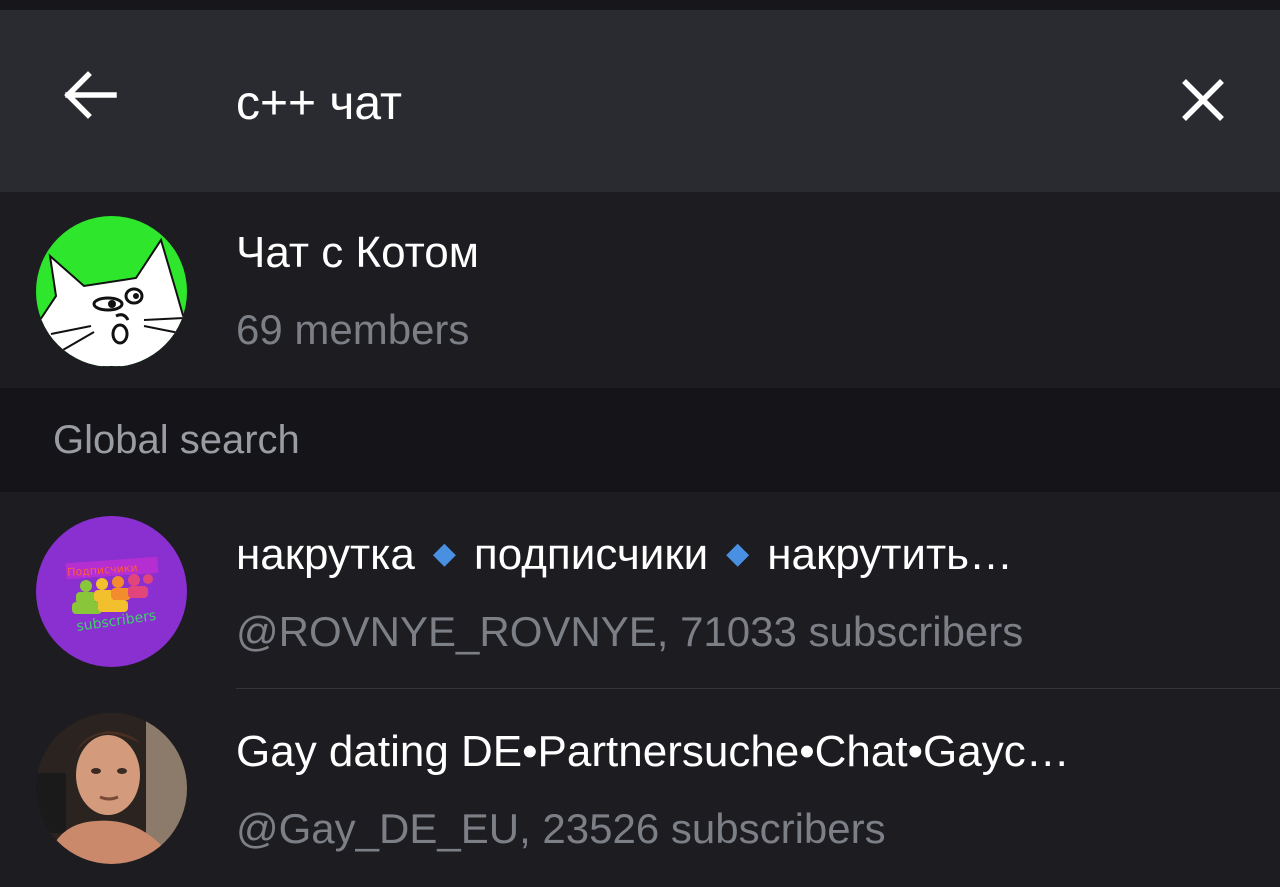 This screenshot has width=1280, height=887. What do you see at coordinates (111, 291) in the screenshot?
I see `cat-avatar` at bounding box center [111, 291].